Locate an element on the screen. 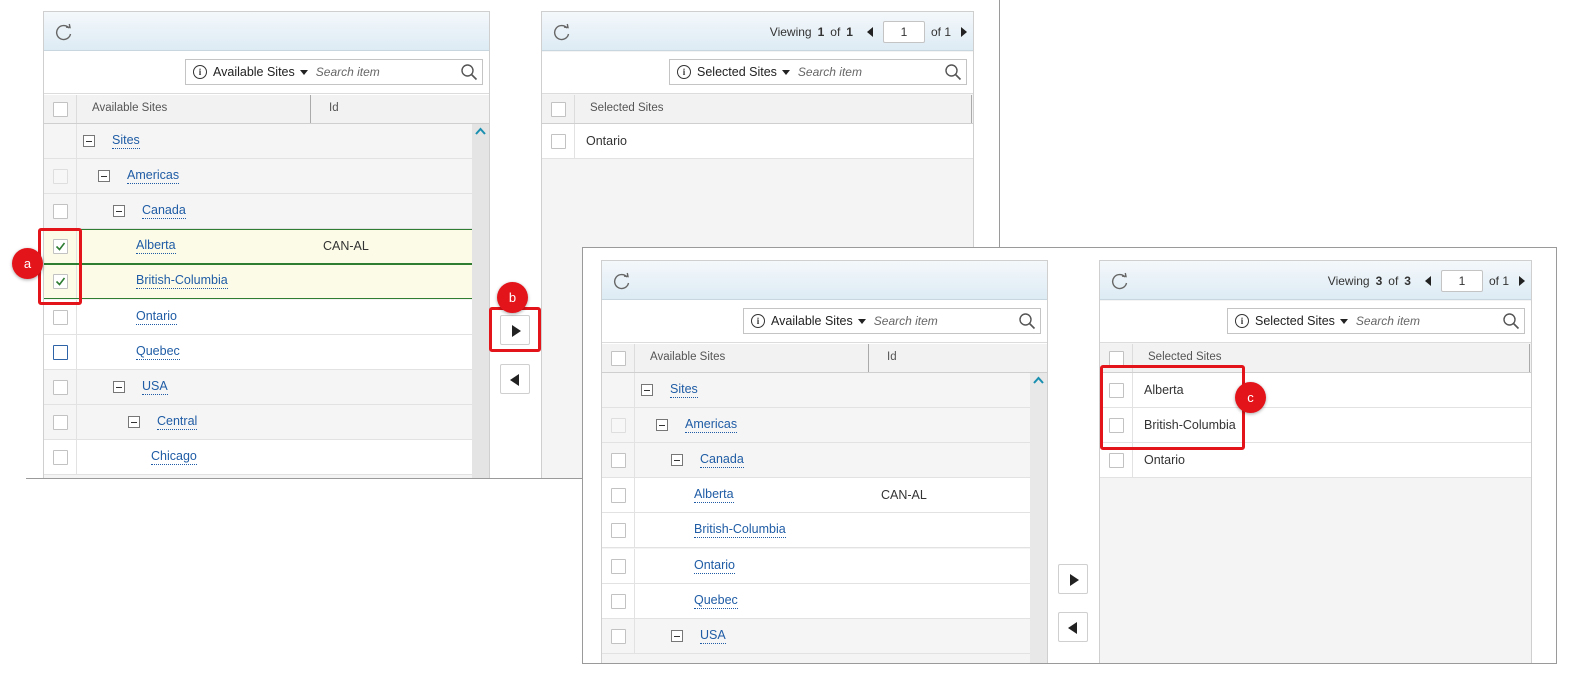 The width and height of the screenshot is (1592, 685). tree-row-quebec: Quebec is located at coordinates (816, 601).